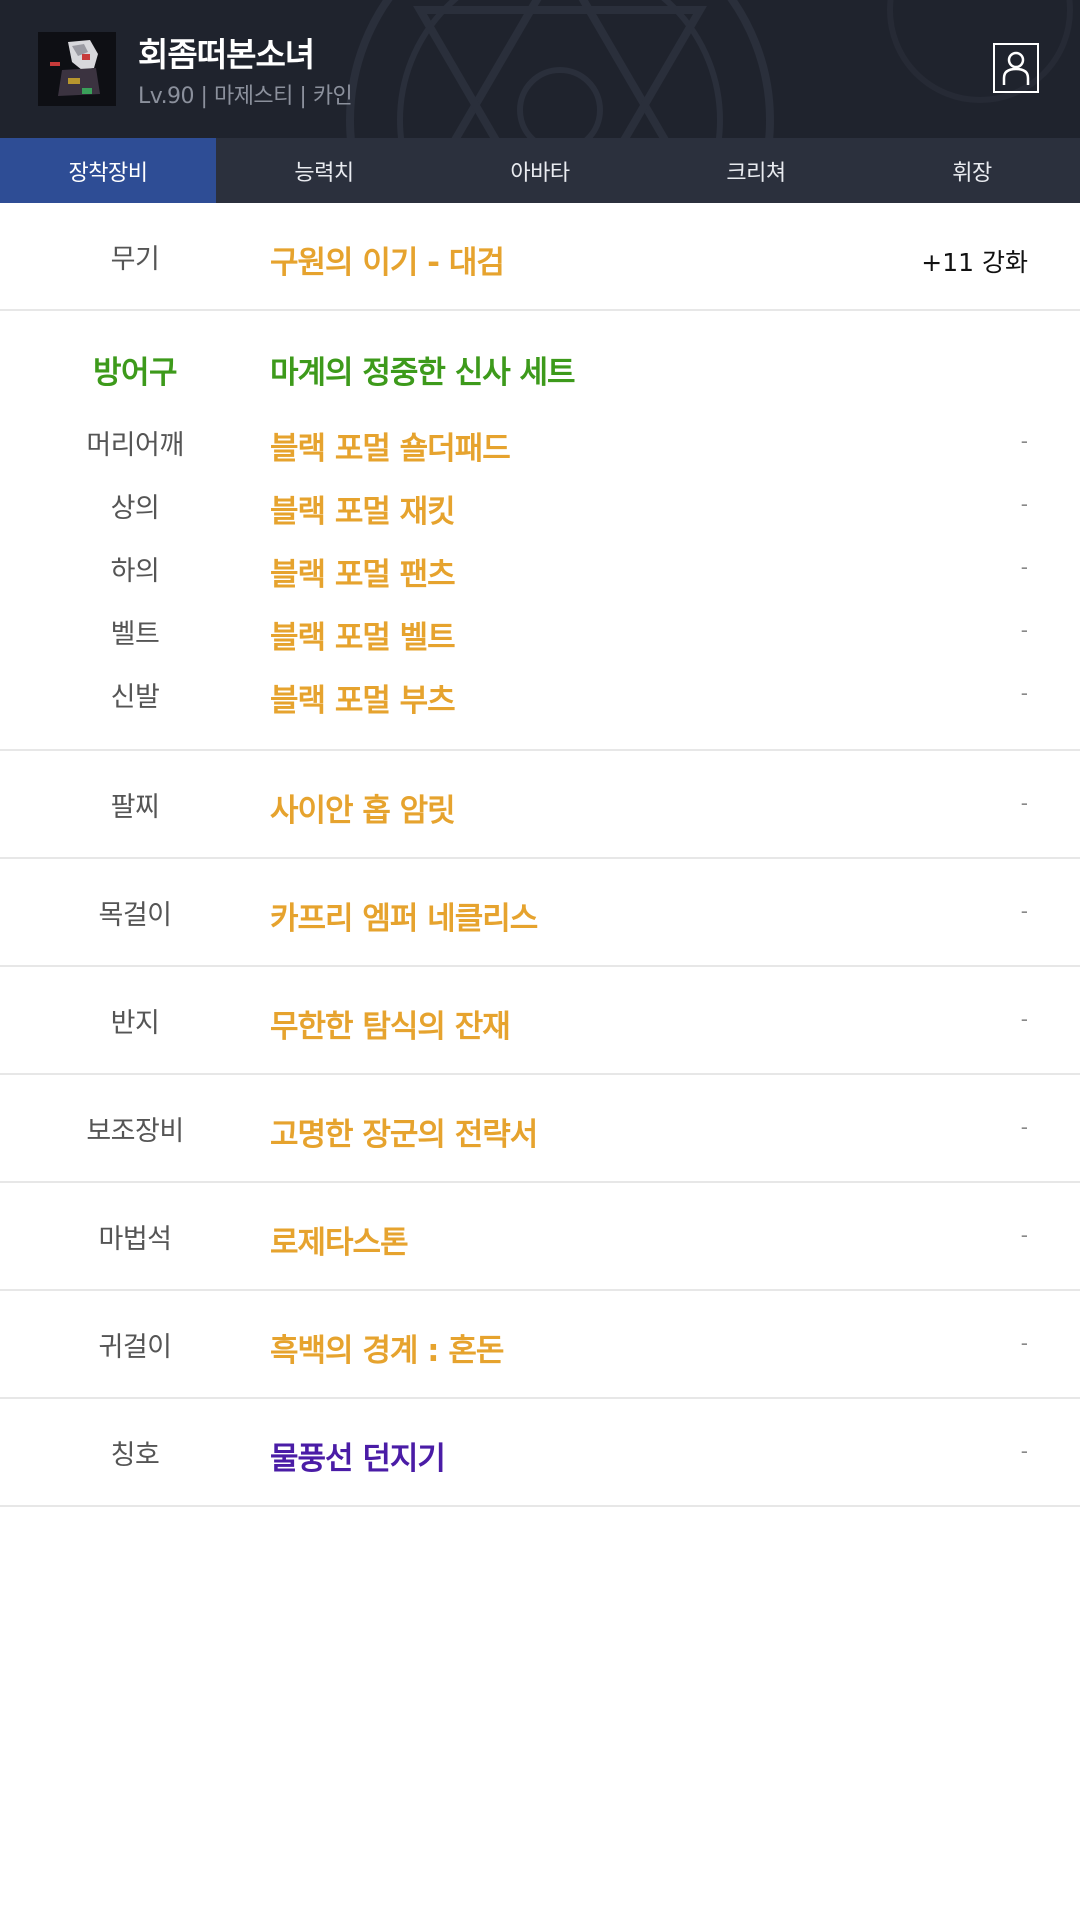 The image size is (1080, 1920). What do you see at coordinates (135, 634) in the screenshot?
I see `slot-label: 벨트` at bounding box center [135, 634].